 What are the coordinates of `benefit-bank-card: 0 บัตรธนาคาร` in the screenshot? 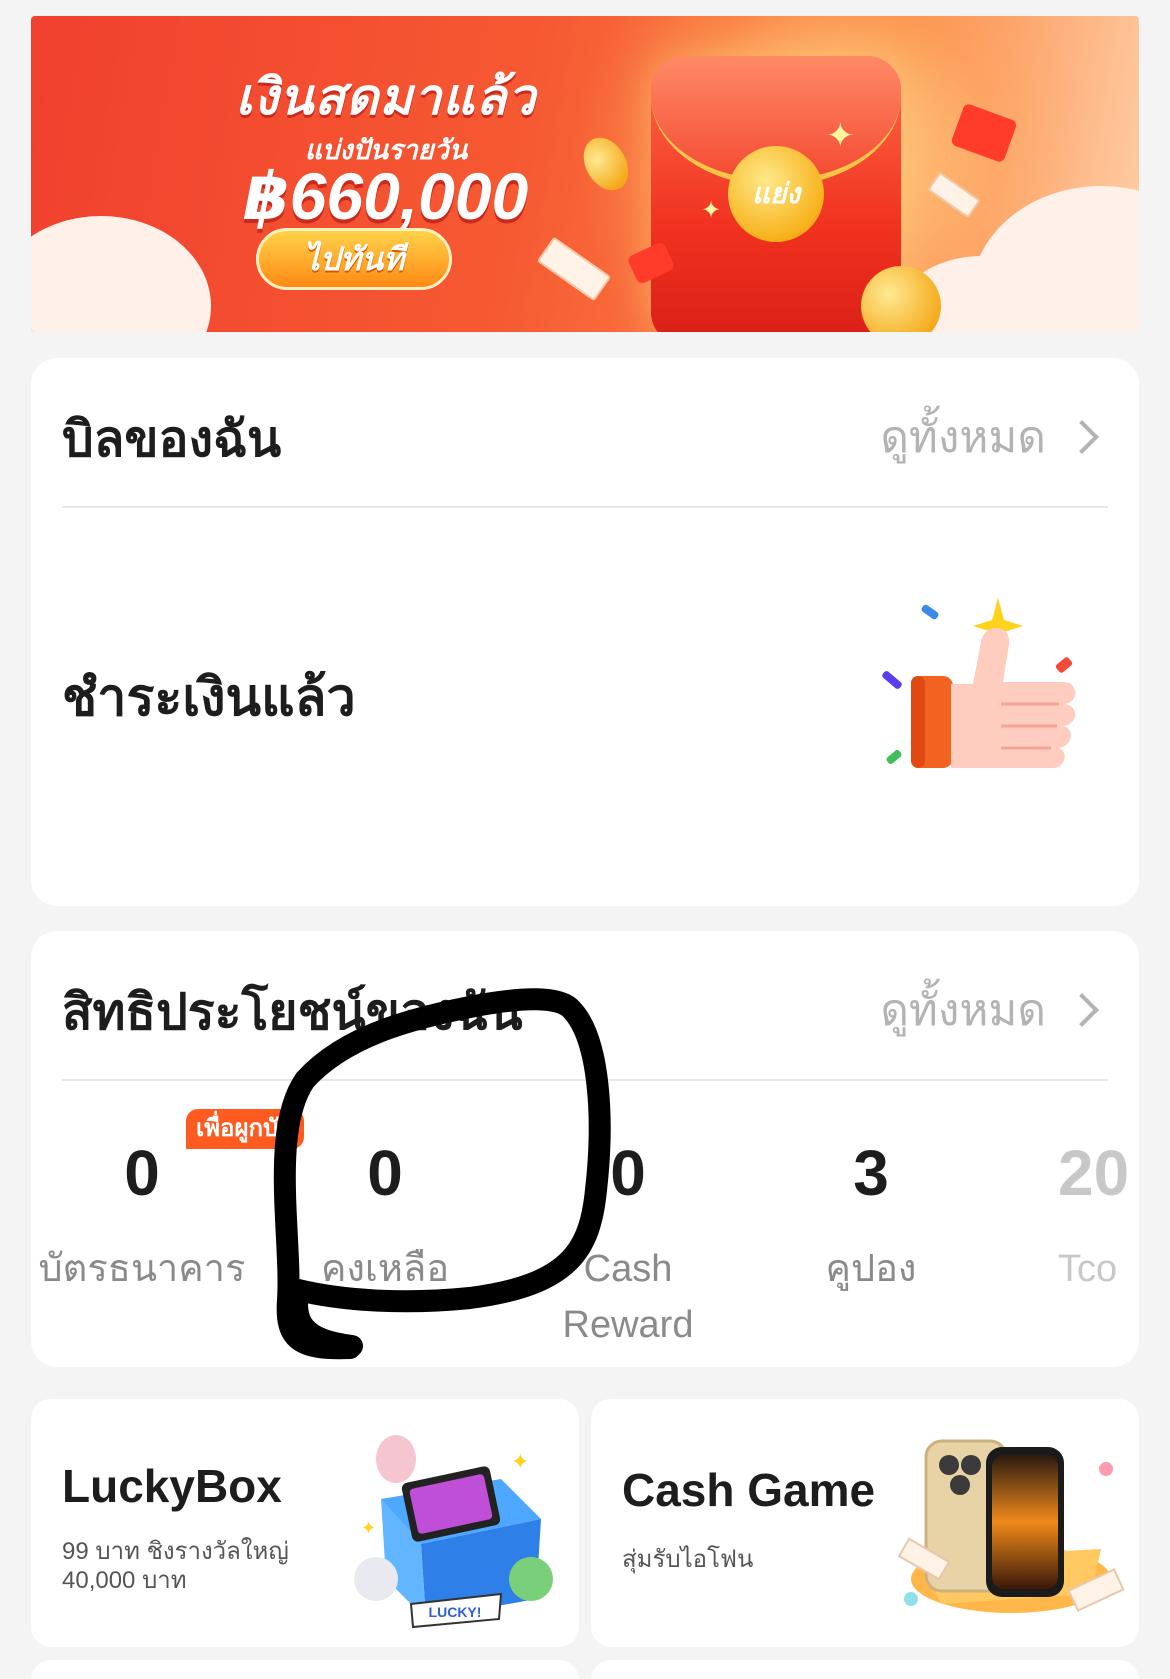 It's located at (142, 1219).